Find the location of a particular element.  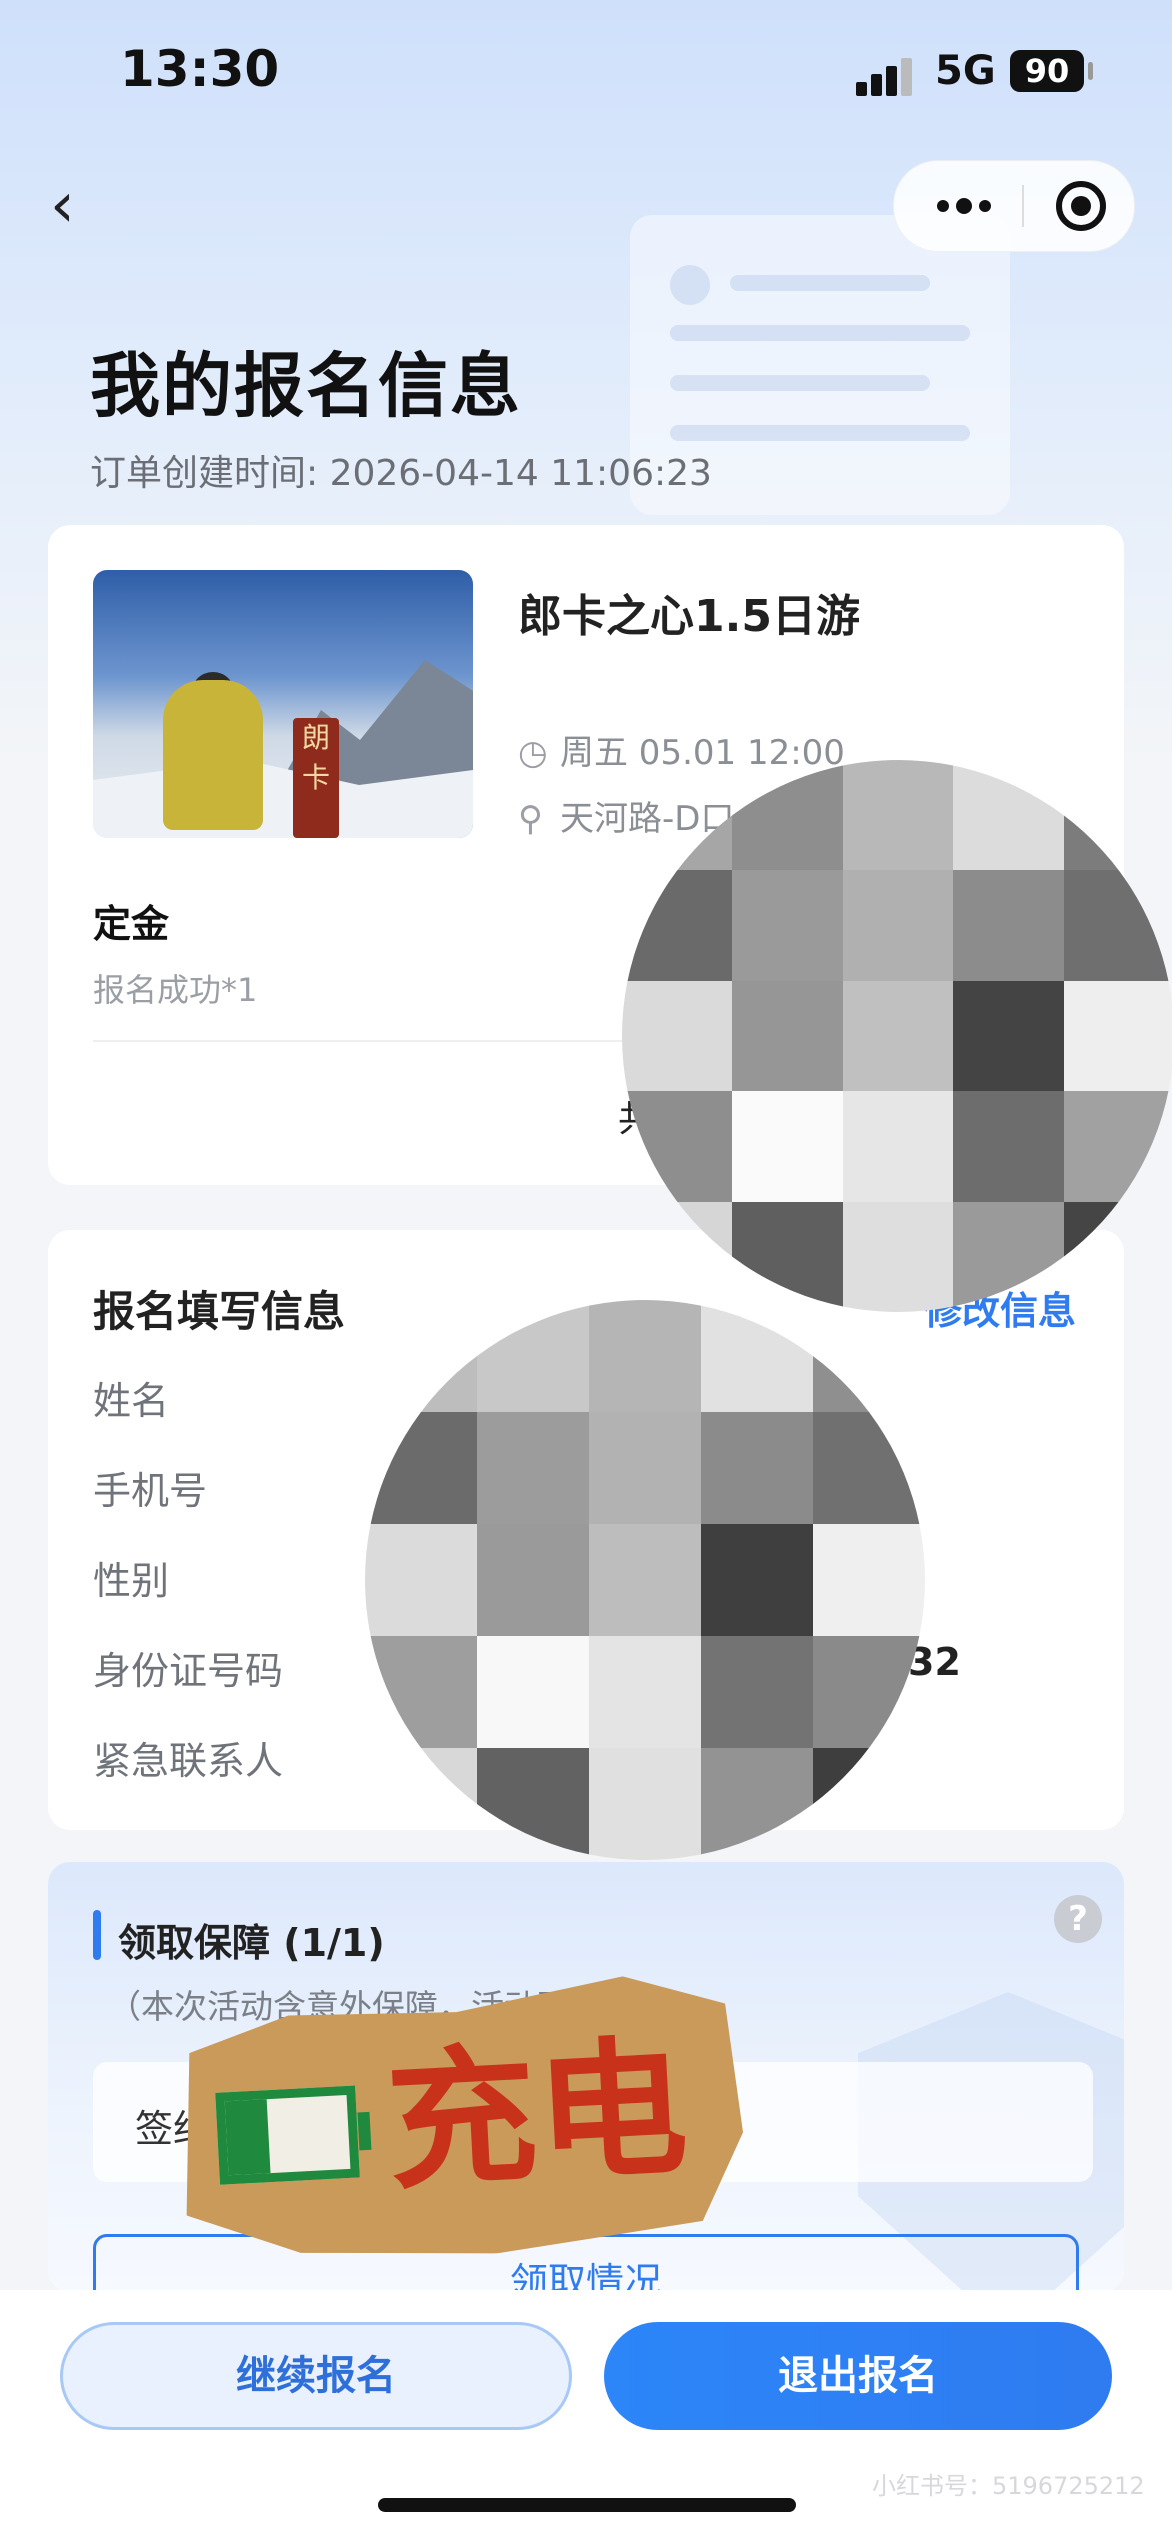

trip-location: 天河路-D口 is located at coordinates (647, 819).